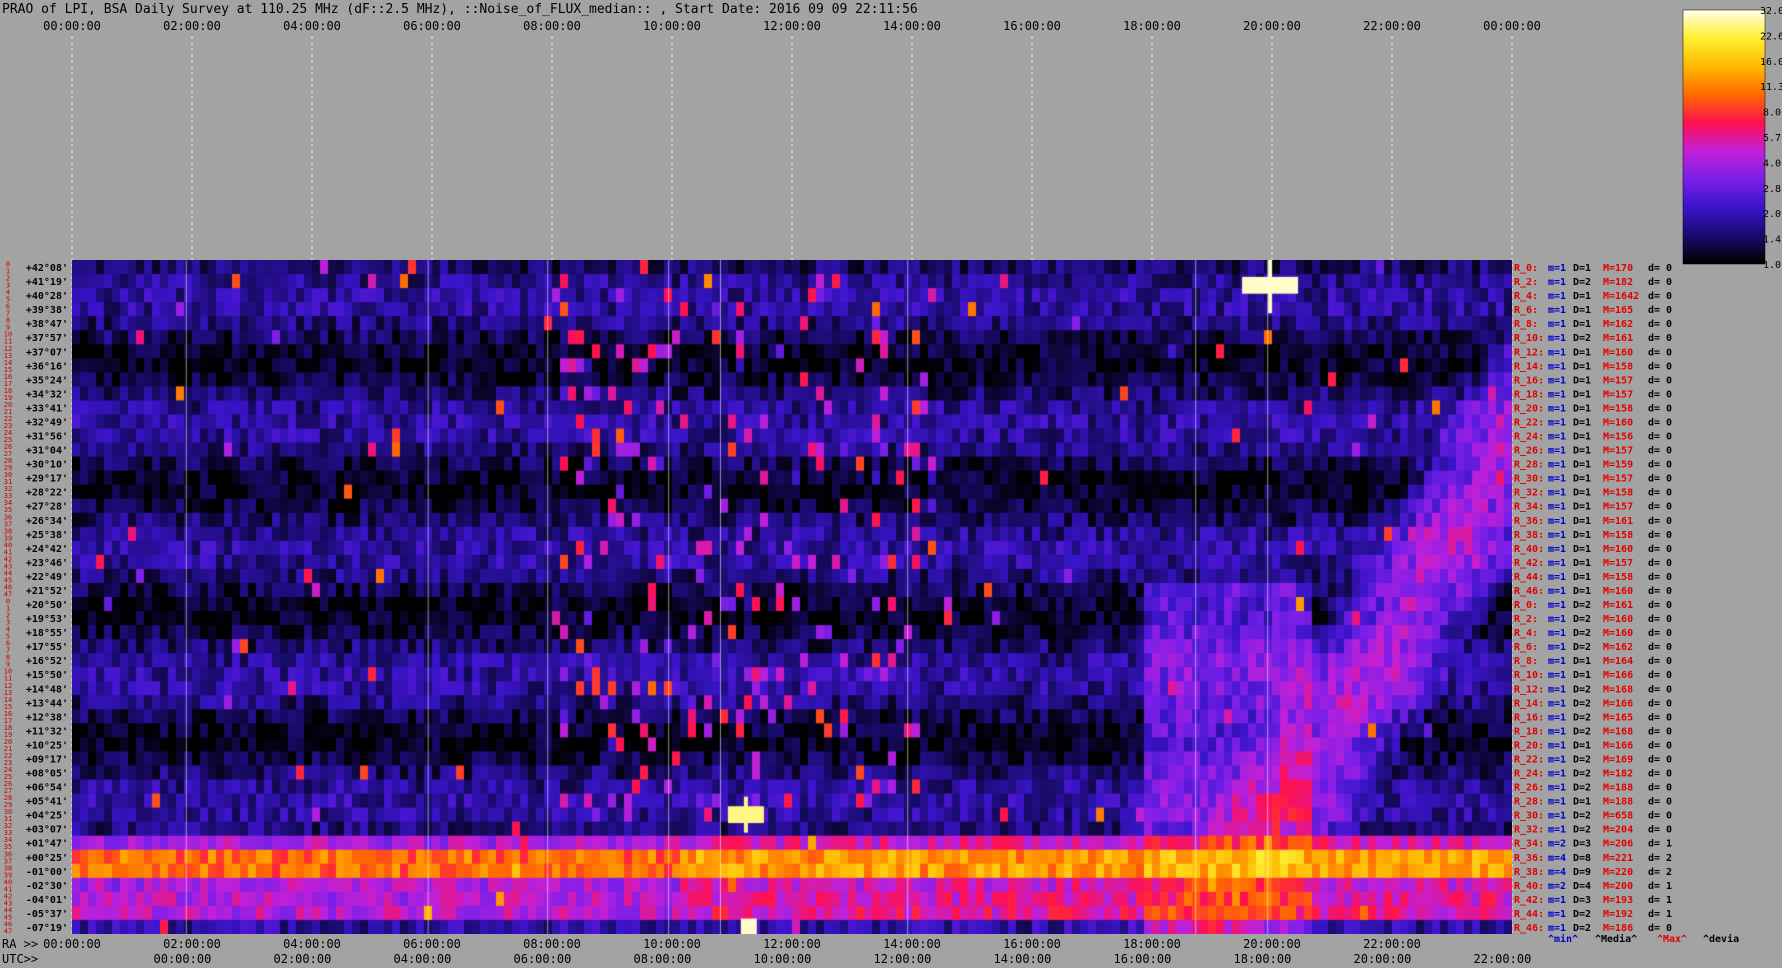 This screenshot has height=968, width=1782. I want to click on stat-row-label: R_2:, so click(1526, 619).